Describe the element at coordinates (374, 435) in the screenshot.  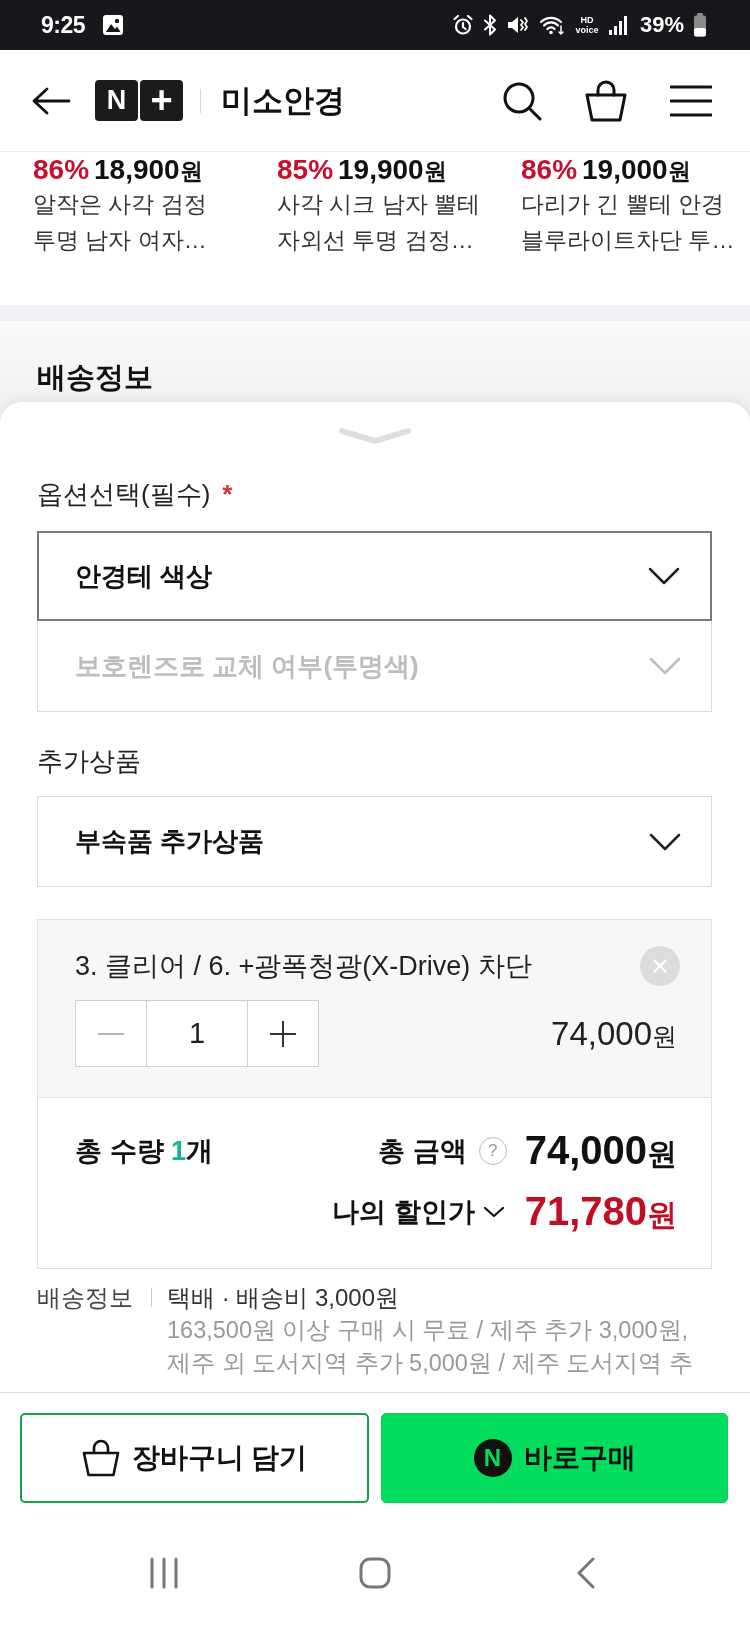
I see `collapse-handle-icon` at that location.